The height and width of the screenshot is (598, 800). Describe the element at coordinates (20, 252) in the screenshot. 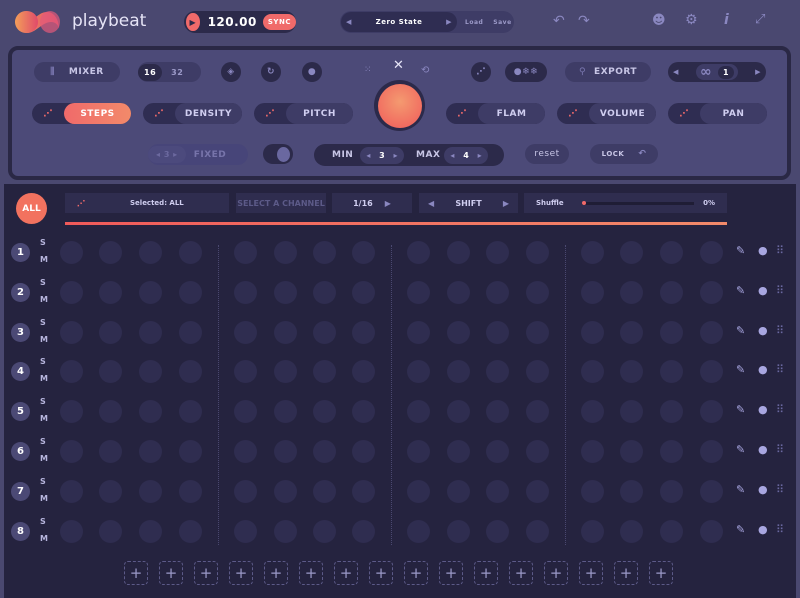

I see `channel-number: 1` at that location.